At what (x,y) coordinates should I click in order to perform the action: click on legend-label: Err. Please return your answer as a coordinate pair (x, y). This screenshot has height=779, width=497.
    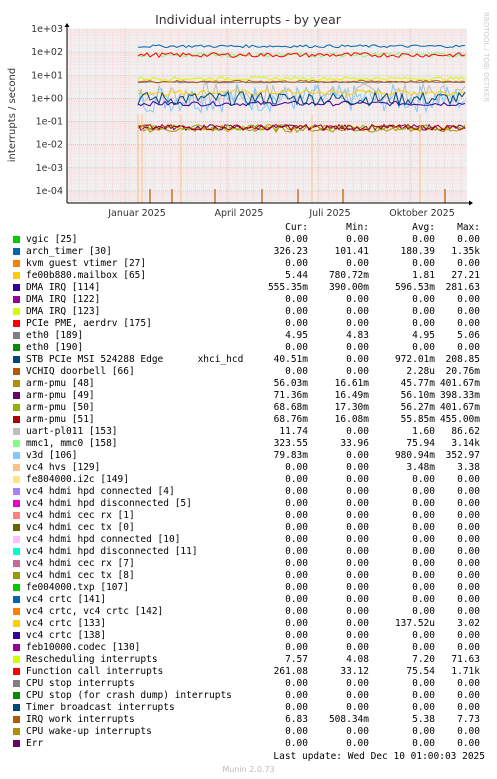
    Looking at the image, I should click on (35, 743).